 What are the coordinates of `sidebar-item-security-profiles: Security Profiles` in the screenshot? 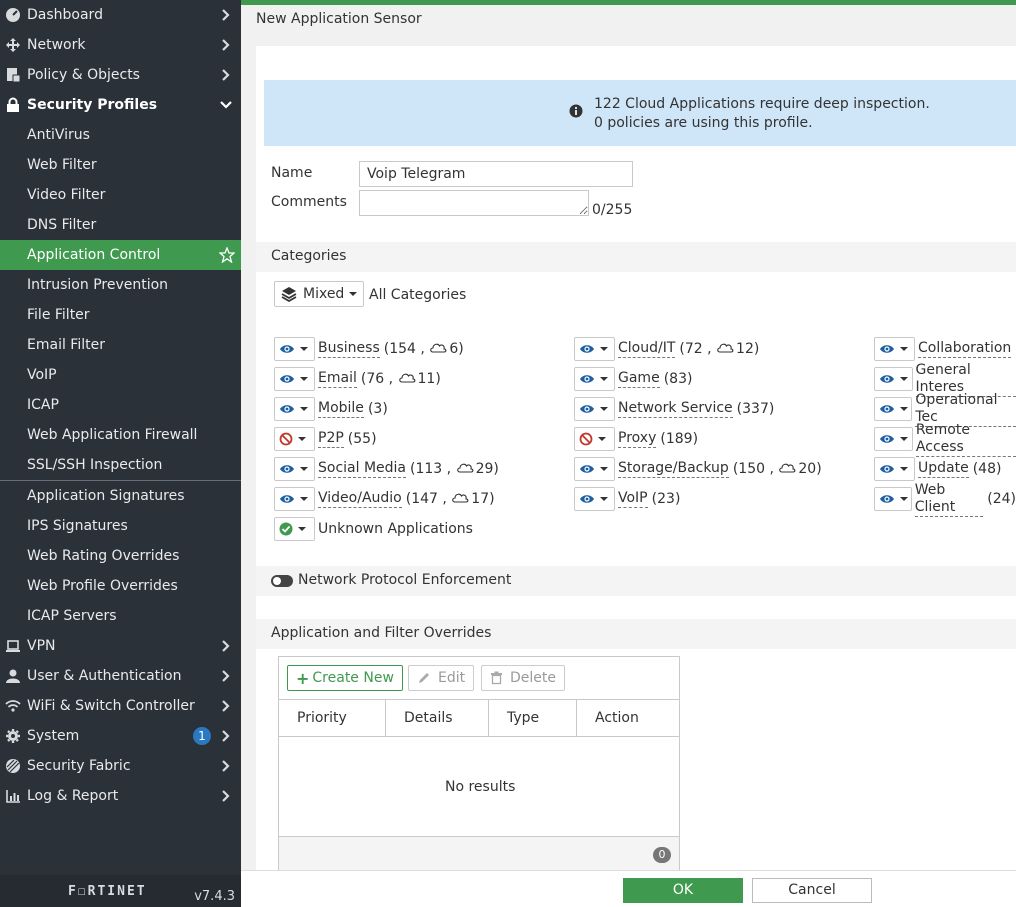 It's located at (120, 105).